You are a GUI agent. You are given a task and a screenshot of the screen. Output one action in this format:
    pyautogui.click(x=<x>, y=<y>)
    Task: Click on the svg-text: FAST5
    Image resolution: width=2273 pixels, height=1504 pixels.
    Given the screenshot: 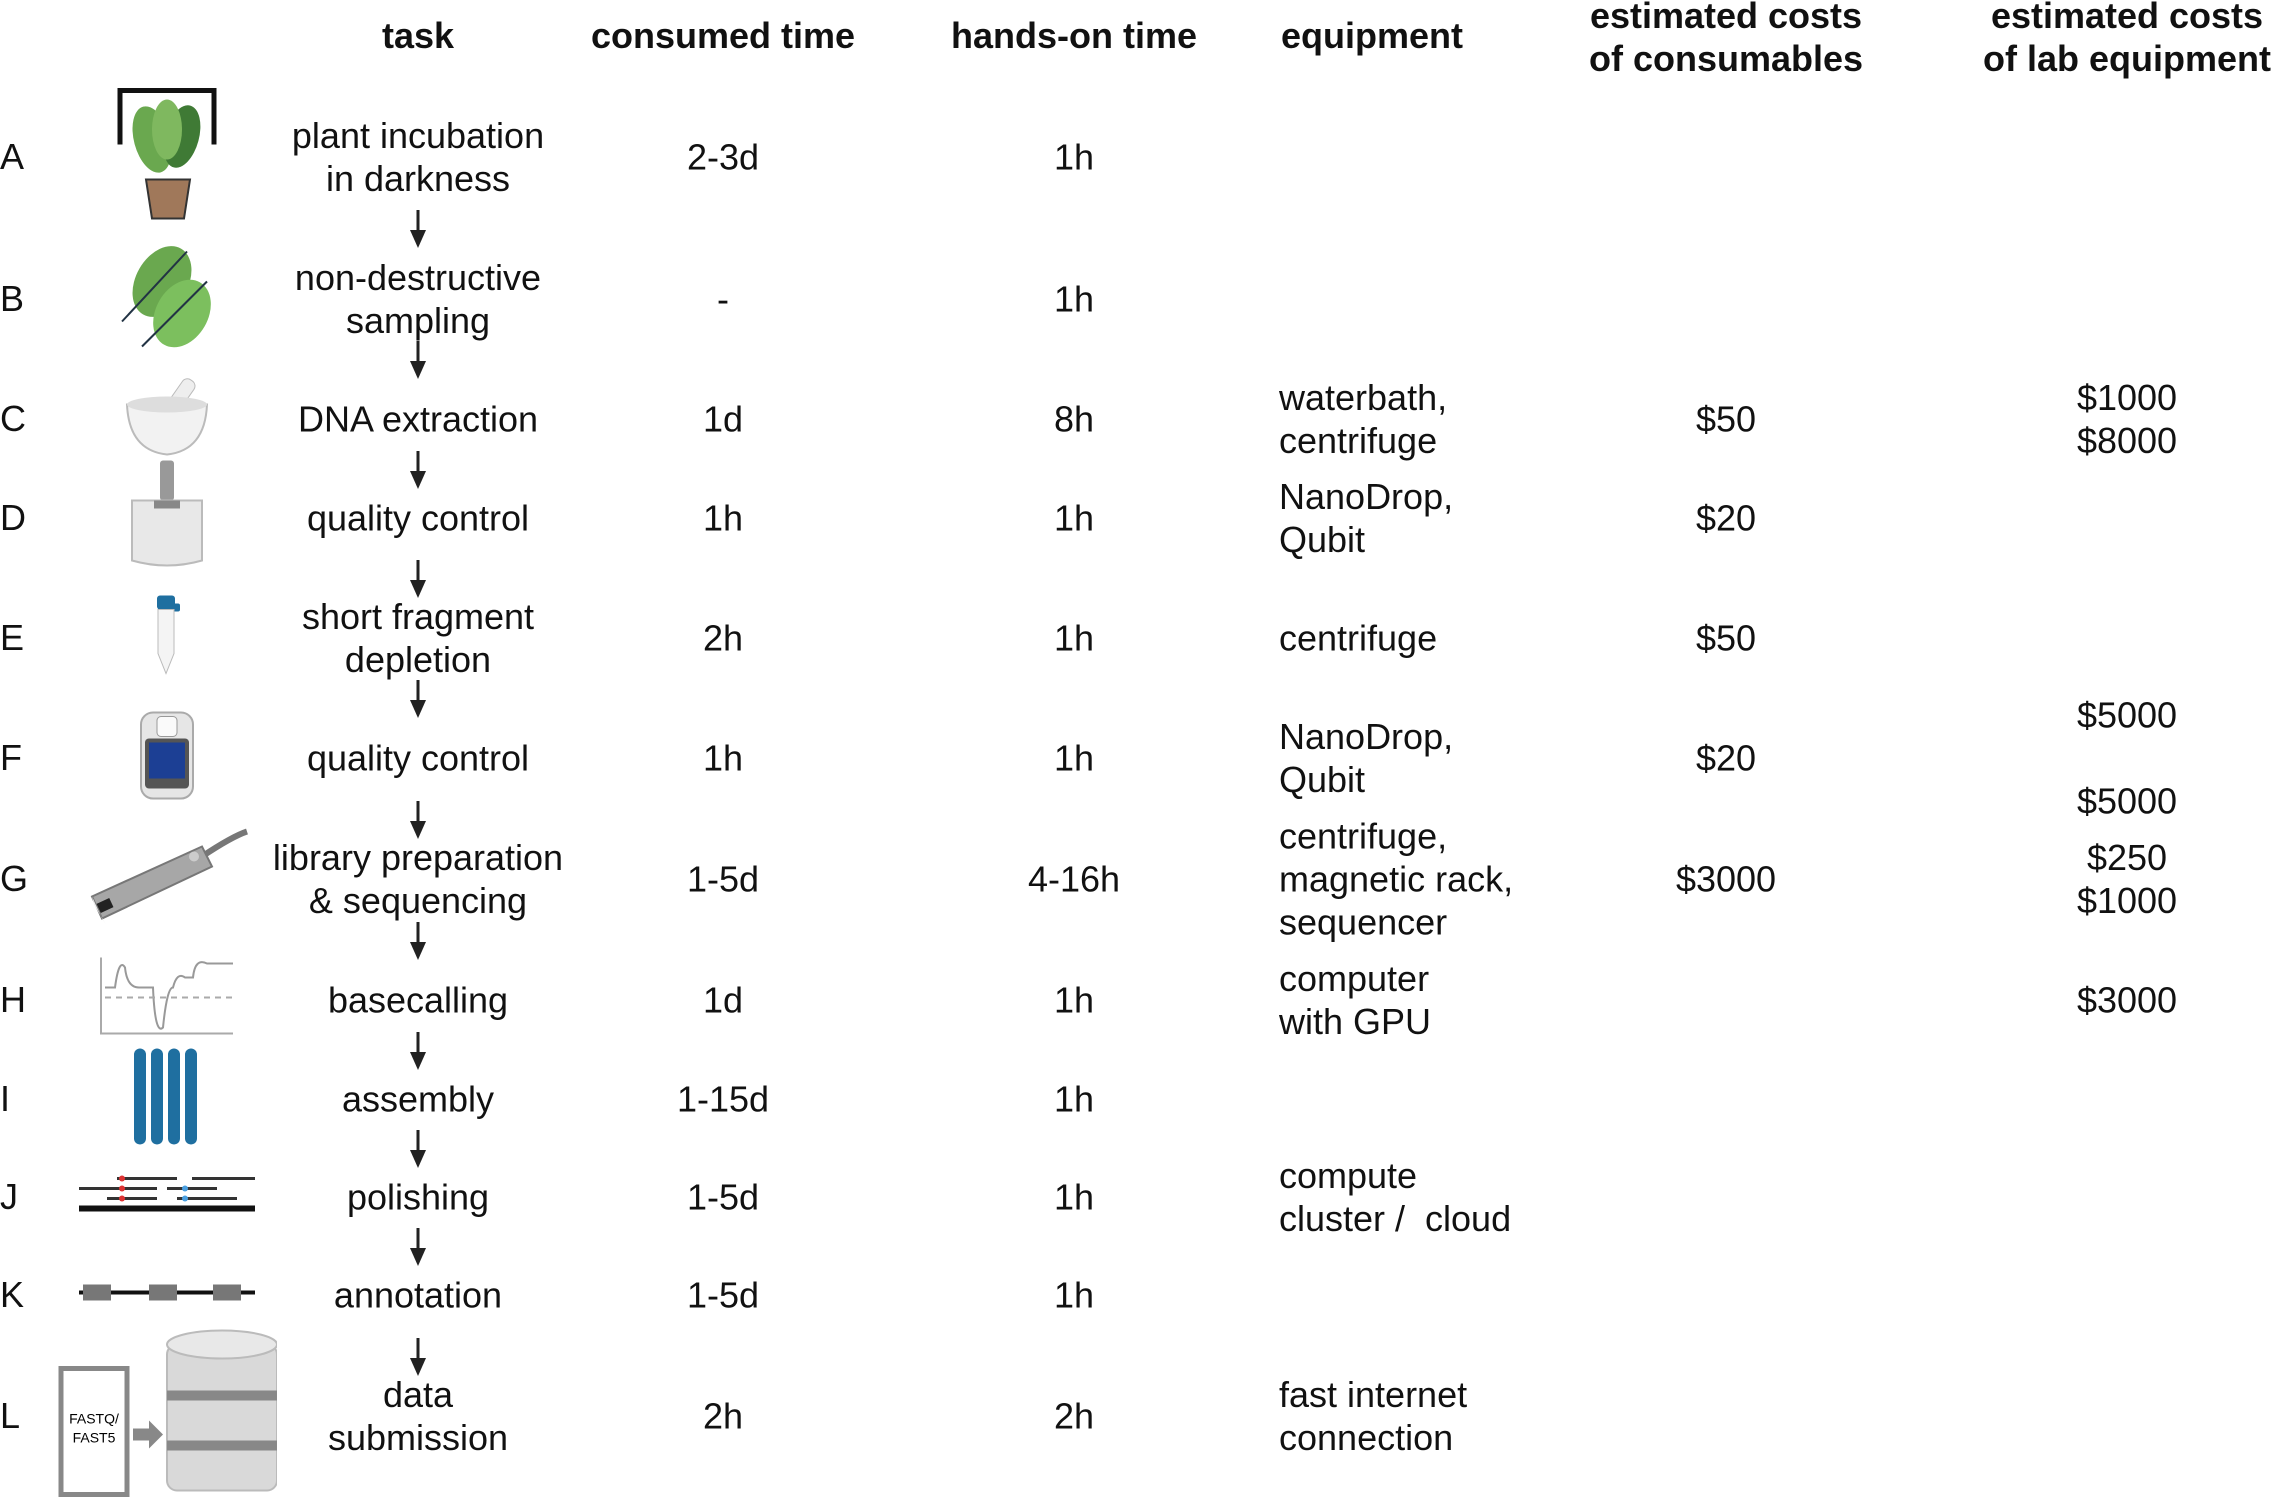 What is the action you would take?
    pyautogui.click(x=94, y=1438)
    